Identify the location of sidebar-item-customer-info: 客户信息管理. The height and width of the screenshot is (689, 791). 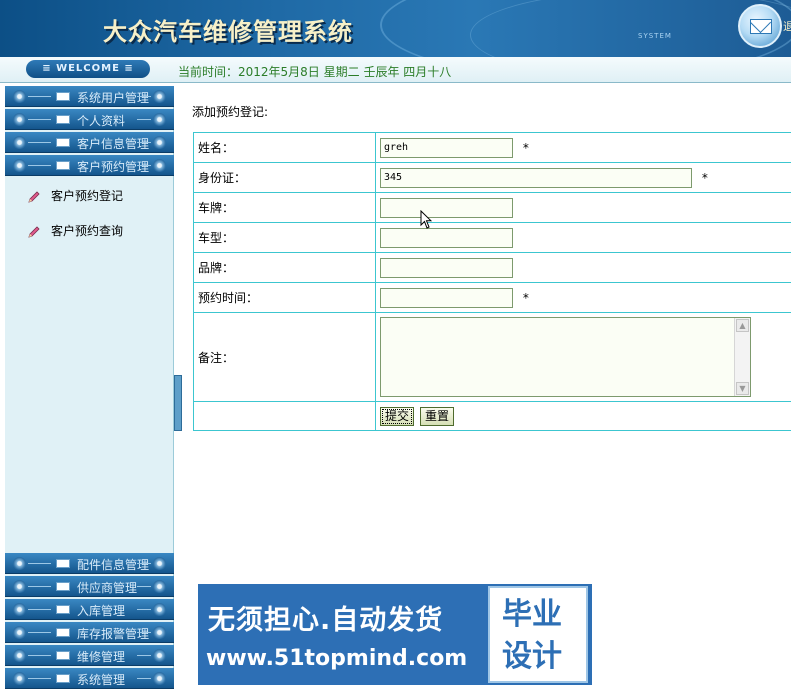
(89, 142).